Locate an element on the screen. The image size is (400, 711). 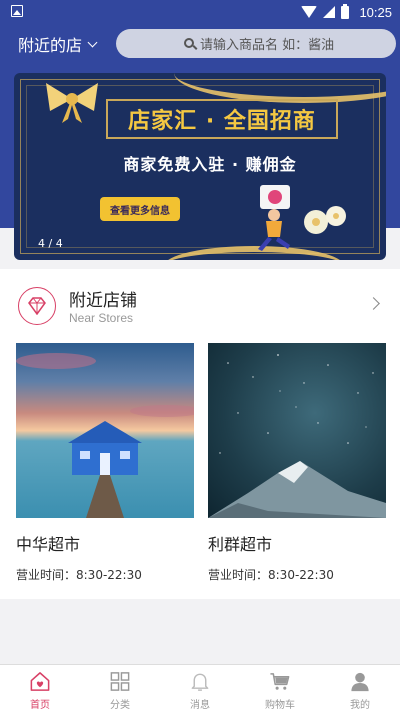
grid-icon is located at coordinates (120, 681).